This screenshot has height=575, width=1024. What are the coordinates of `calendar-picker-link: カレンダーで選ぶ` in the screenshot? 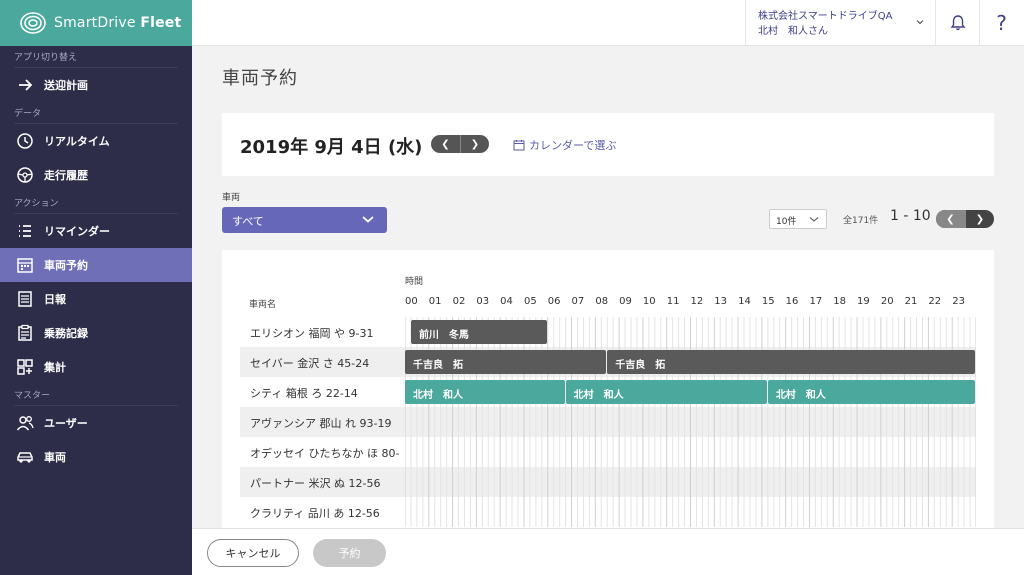 It's located at (564, 145).